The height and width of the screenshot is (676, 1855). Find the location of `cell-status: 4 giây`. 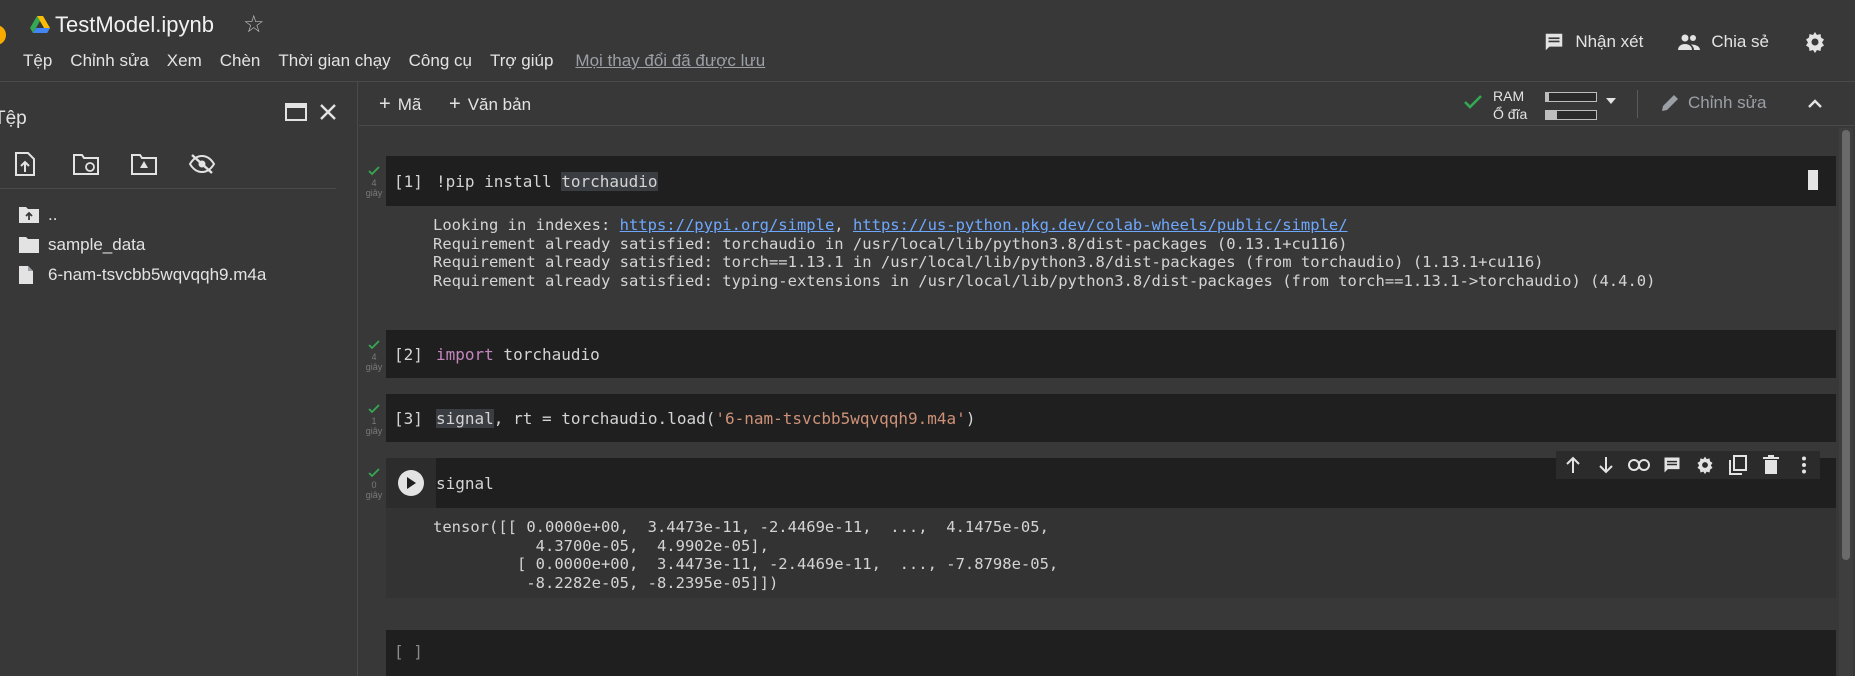

cell-status: 4 giây is located at coordinates (374, 182).